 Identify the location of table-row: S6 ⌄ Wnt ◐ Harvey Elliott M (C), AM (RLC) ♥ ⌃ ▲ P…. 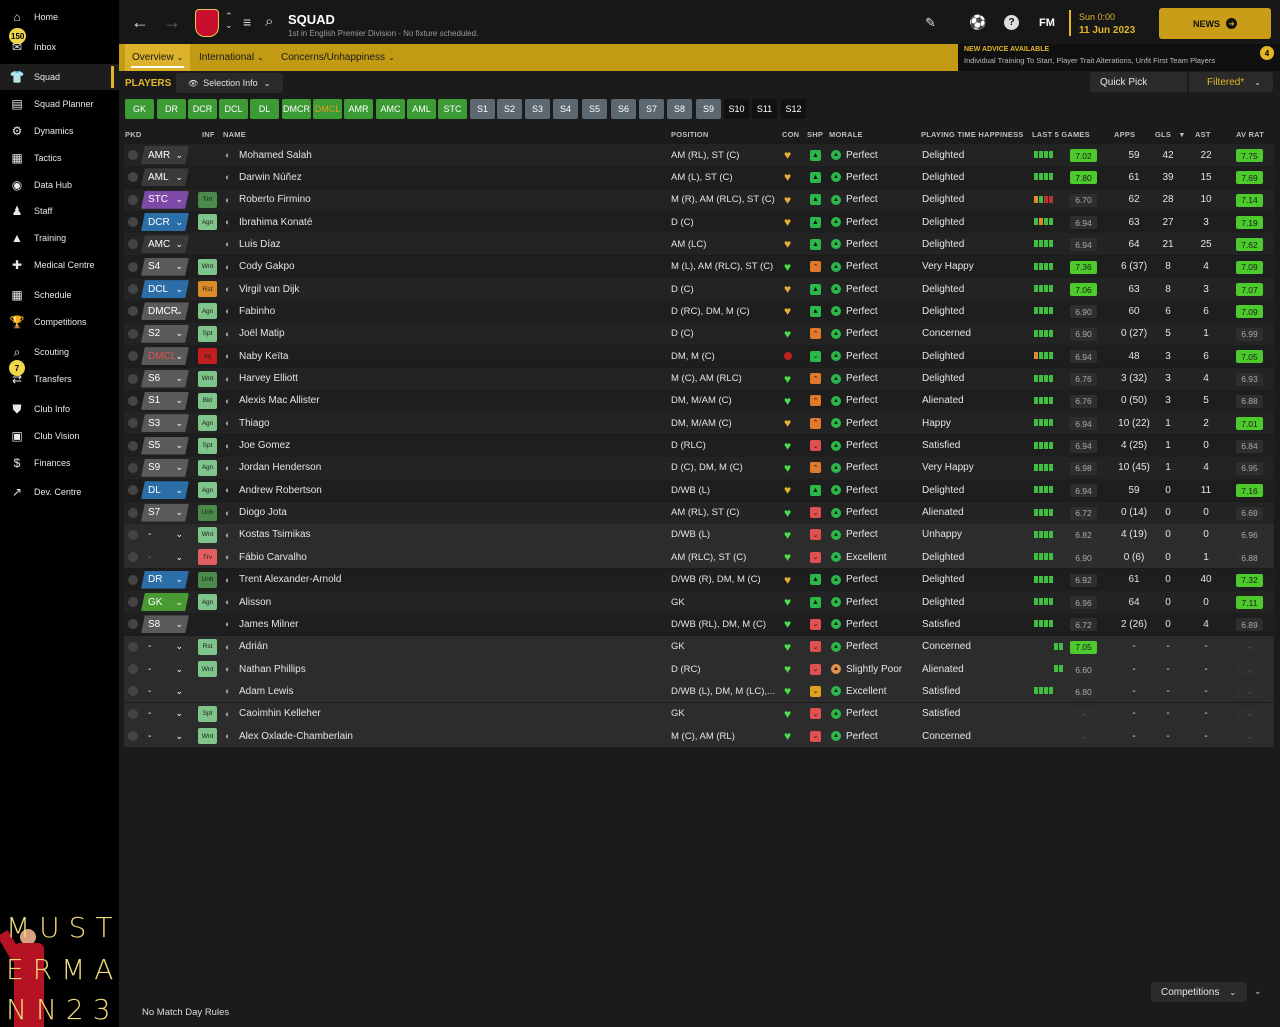
(699, 378).